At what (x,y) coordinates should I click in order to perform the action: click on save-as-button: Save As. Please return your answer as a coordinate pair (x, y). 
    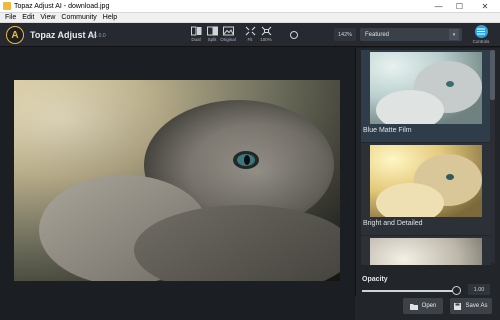
    Looking at the image, I should click on (471, 306).